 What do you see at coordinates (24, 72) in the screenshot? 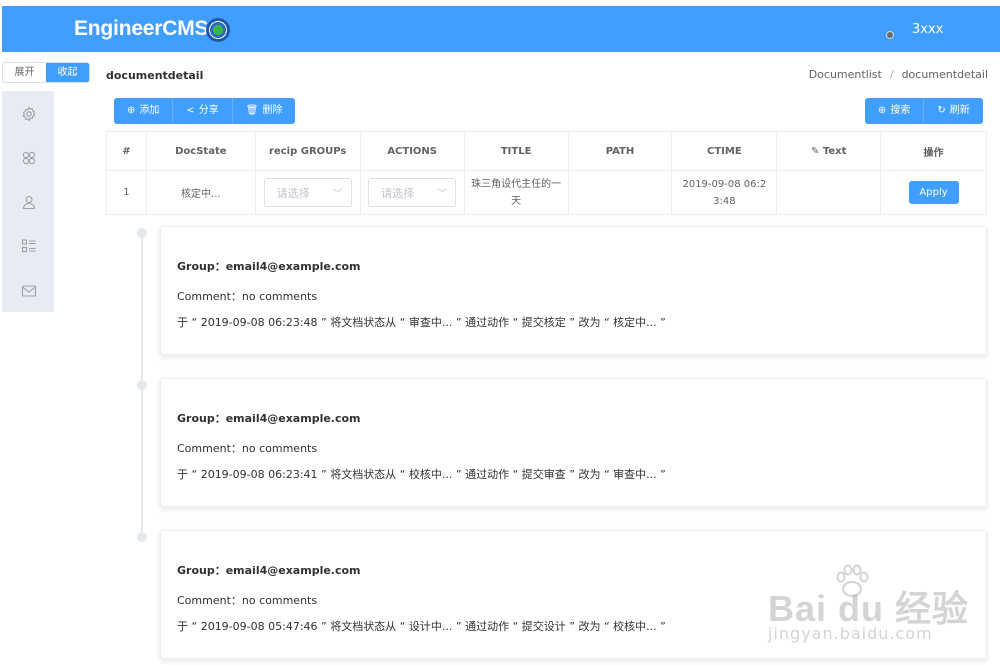
I see `expand-button: 展开` at bounding box center [24, 72].